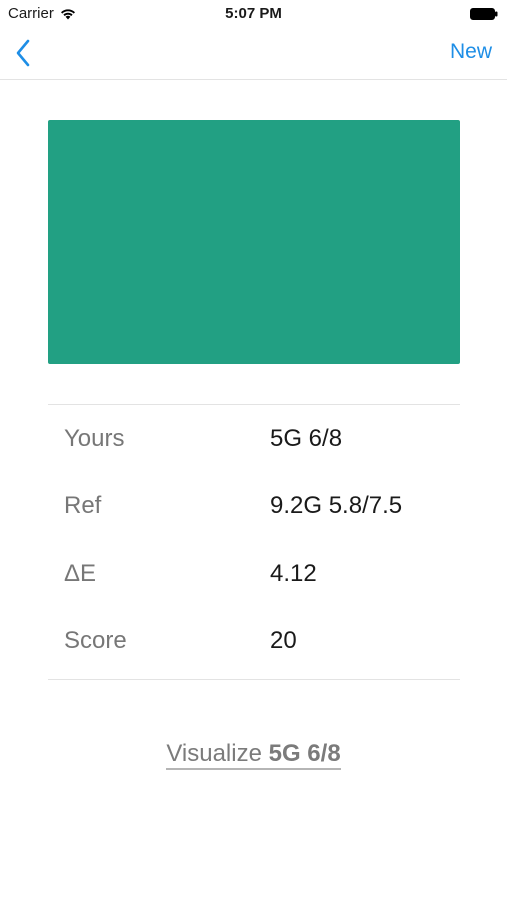 The width and height of the screenshot is (507, 900). Describe the element at coordinates (83, 505) in the screenshot. I see `result-label: Ref` at that location.